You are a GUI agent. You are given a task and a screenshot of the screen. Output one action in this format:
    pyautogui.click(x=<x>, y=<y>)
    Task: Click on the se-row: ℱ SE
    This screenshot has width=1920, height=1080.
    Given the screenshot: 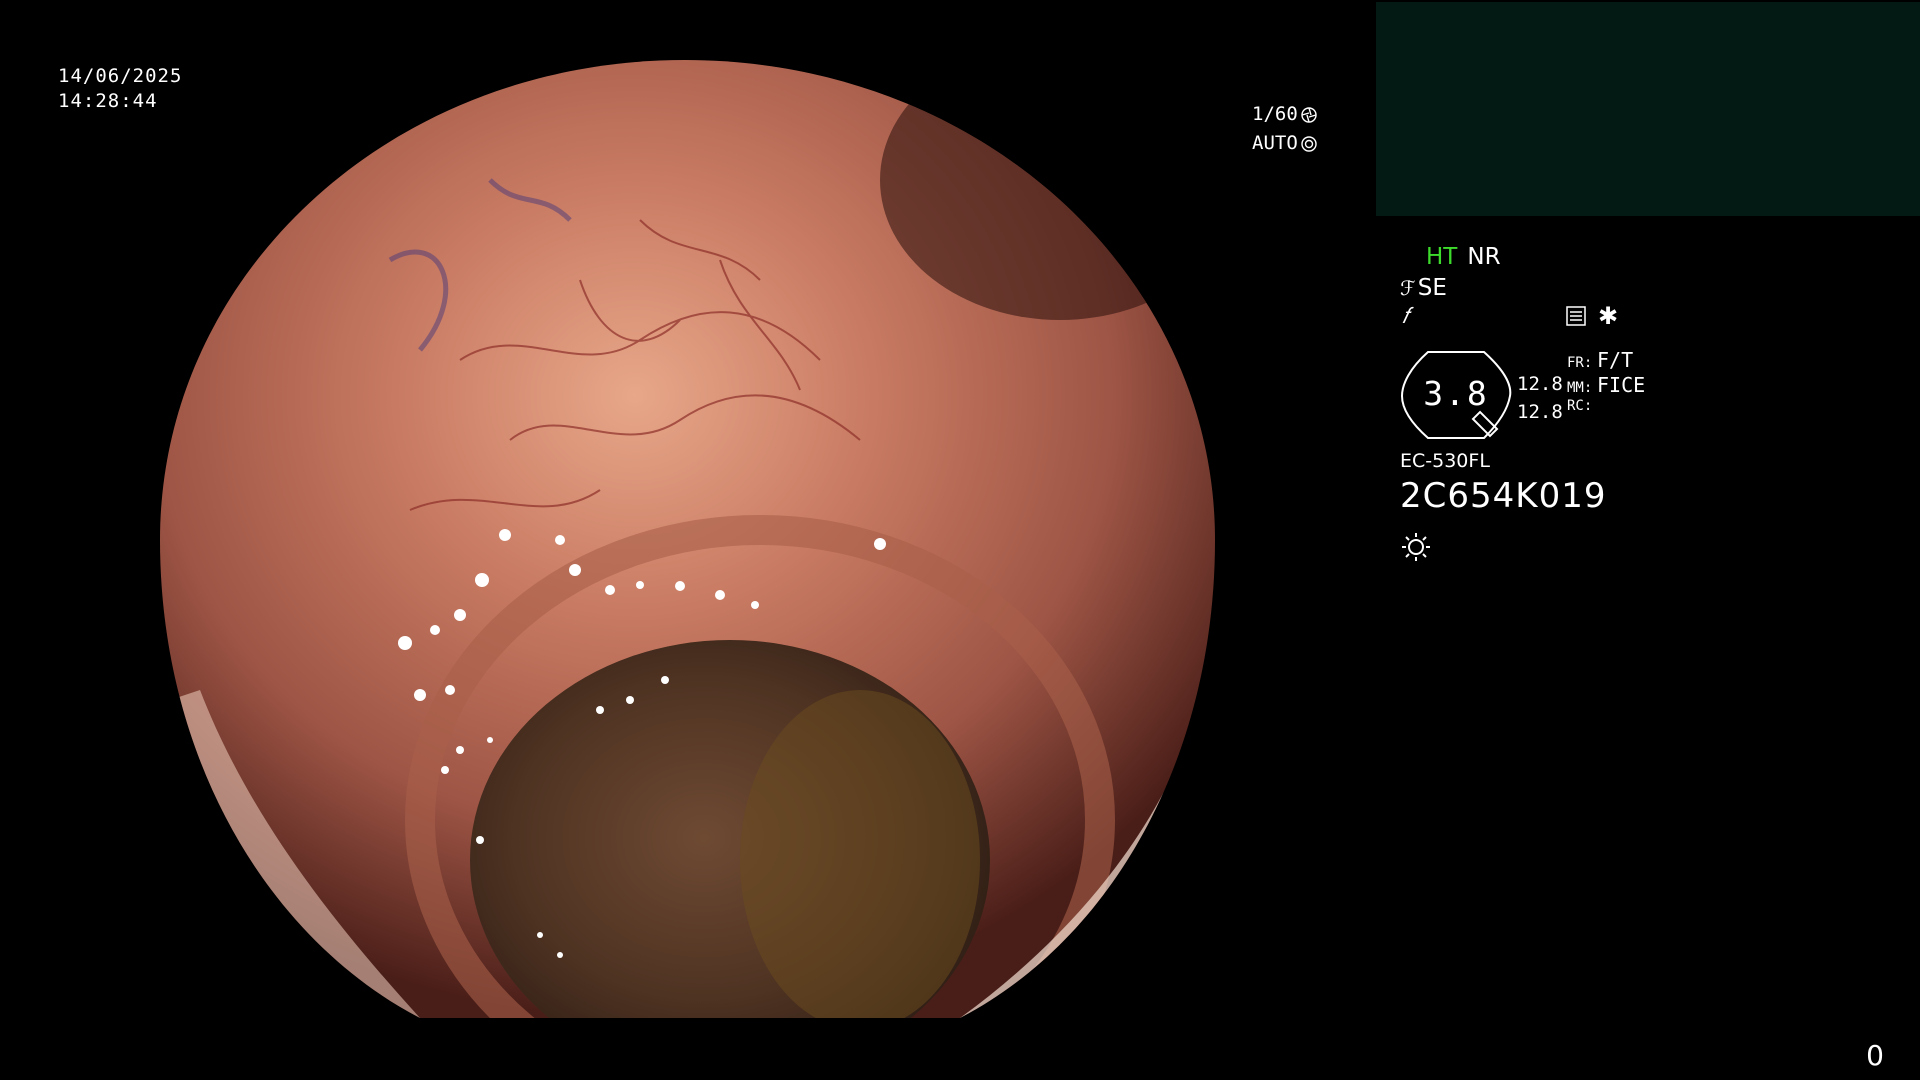 What is the action you would take?
    pyautogui.click(x=1423, y=288)
    